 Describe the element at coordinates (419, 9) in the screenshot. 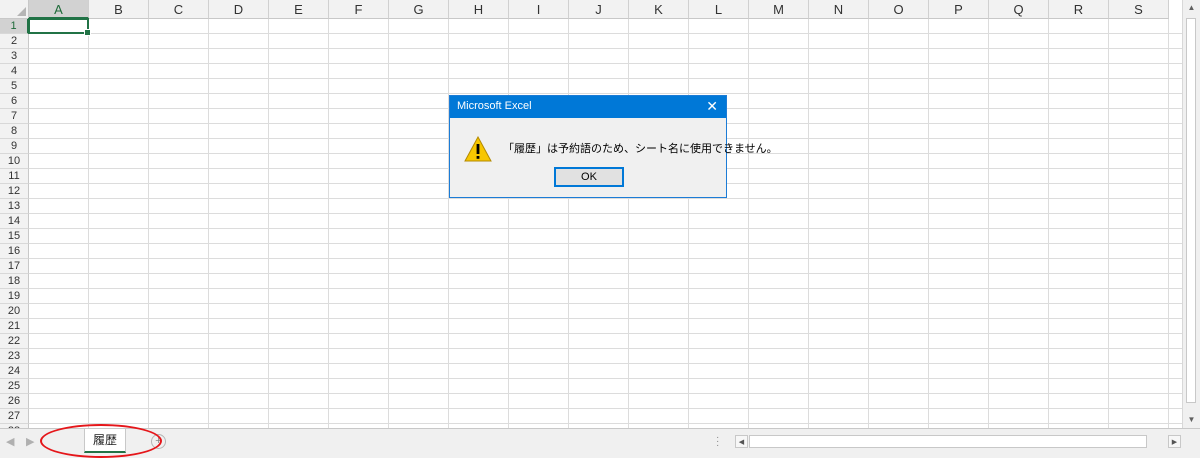

I see `column-header-g: G` at that location.